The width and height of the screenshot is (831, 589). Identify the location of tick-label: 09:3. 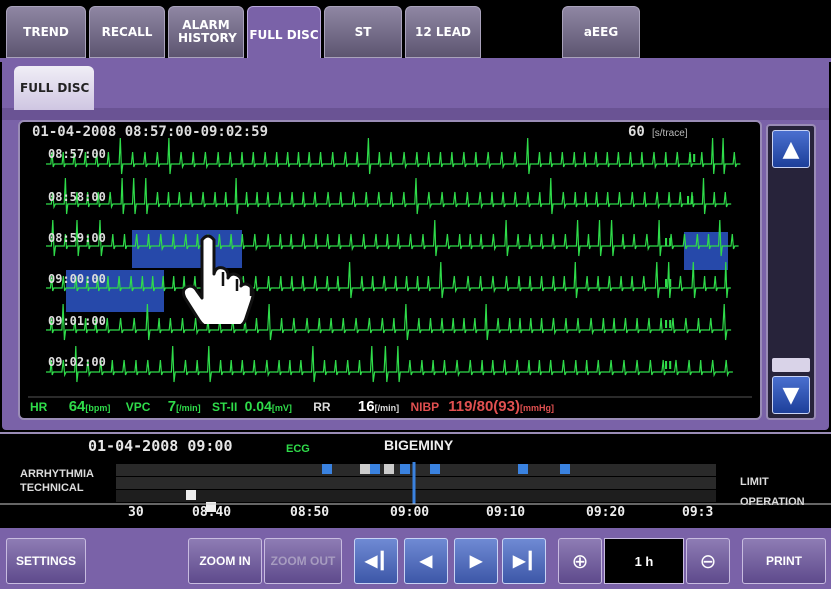
(698, 512).